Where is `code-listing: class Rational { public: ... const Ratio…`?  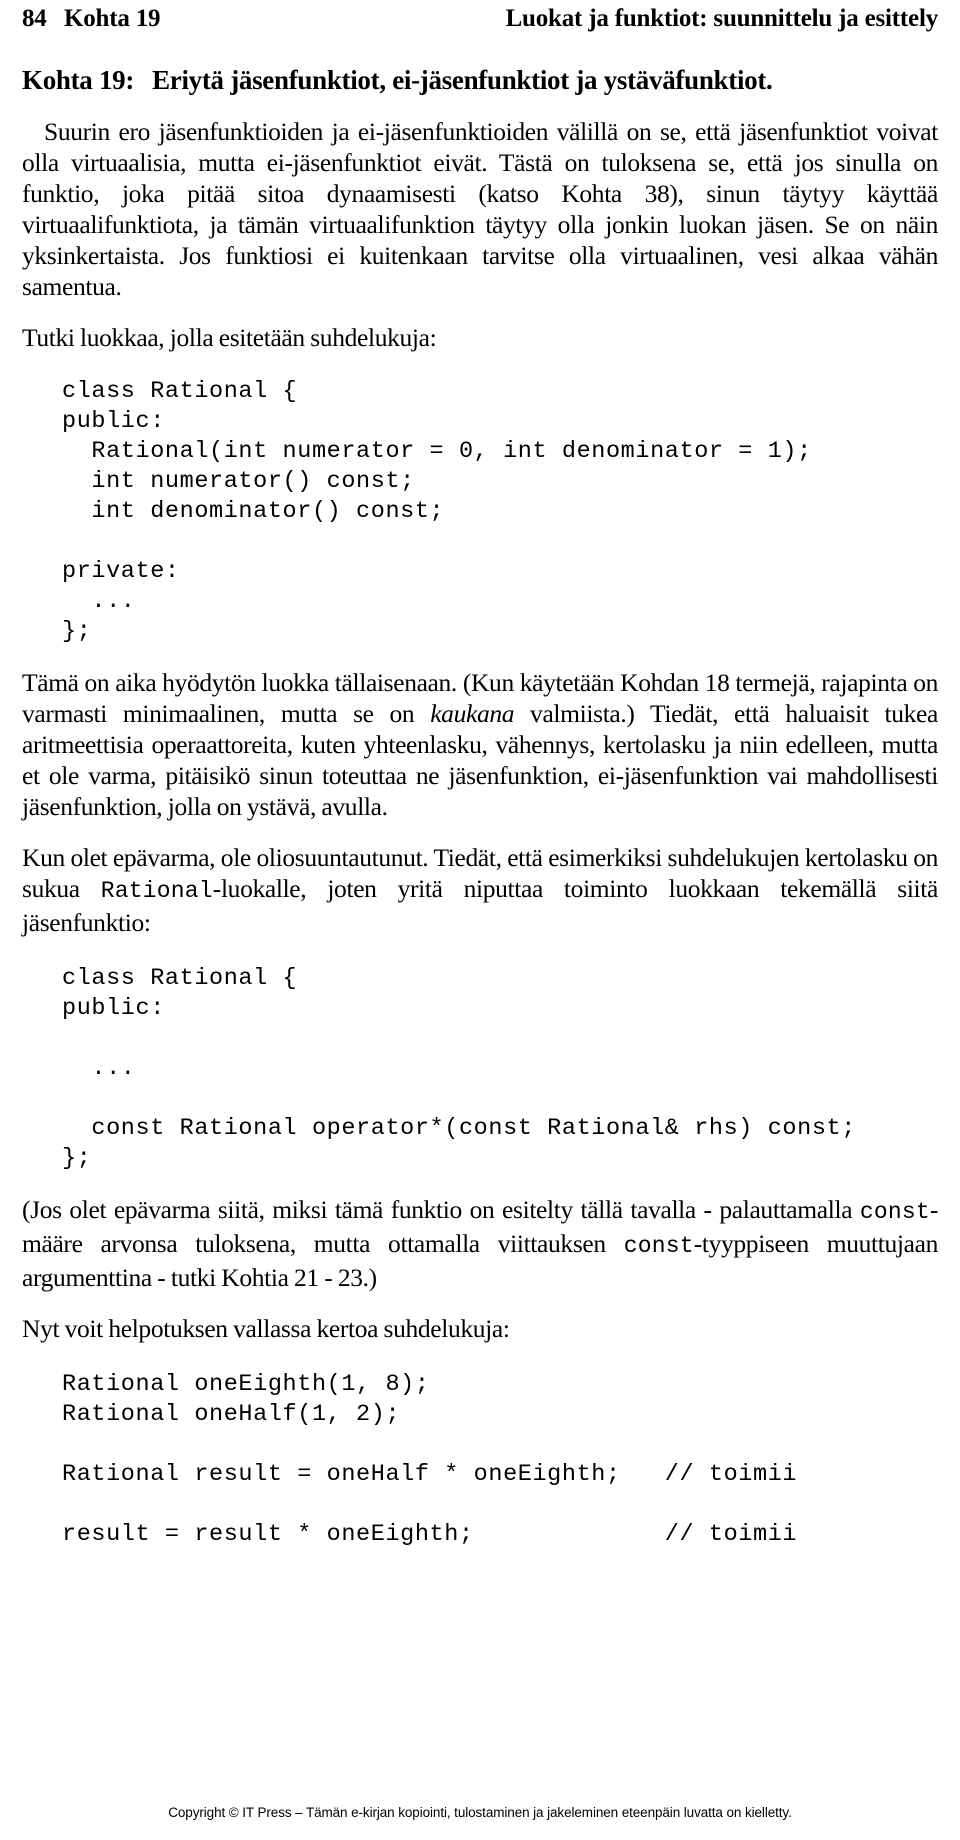
code-listing: class Rational { public: ... const Ratio… is located at coordinates (459, 1068).